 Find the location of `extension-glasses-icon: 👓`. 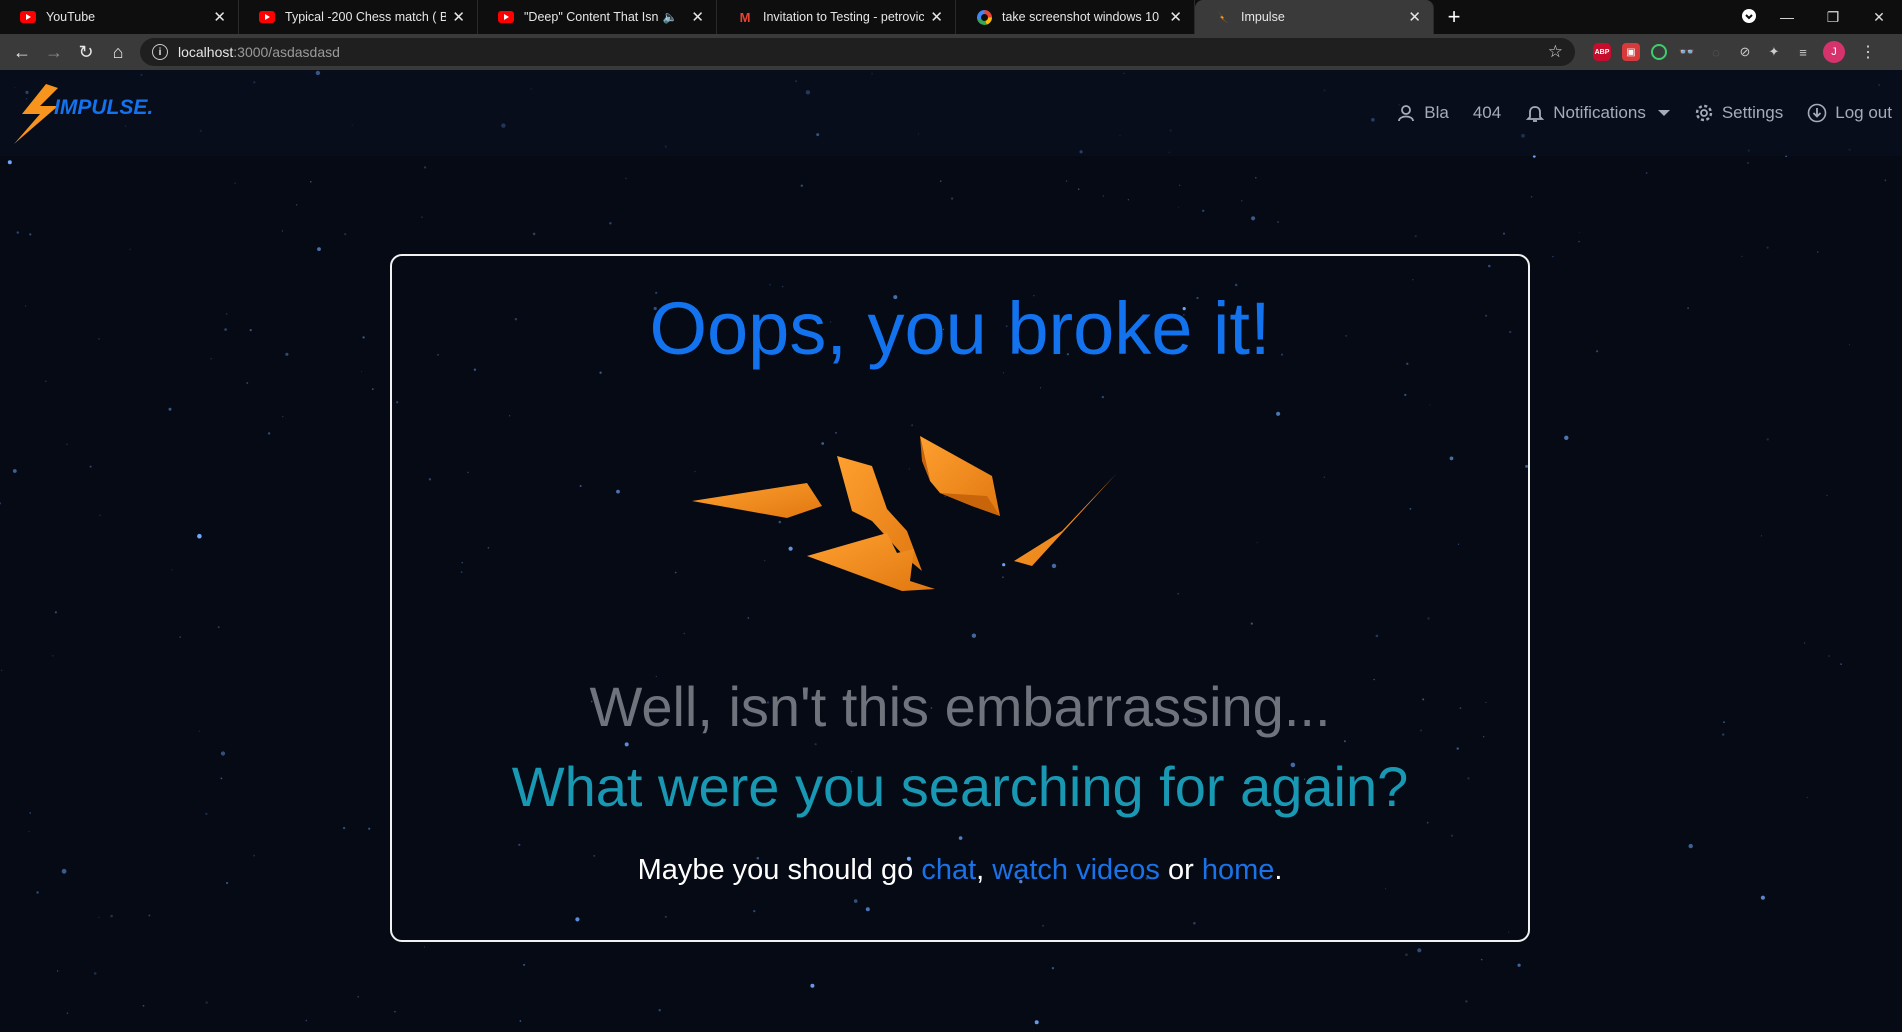

extension-glasses-icon: 👓 is located at coordinates (1687, 52).